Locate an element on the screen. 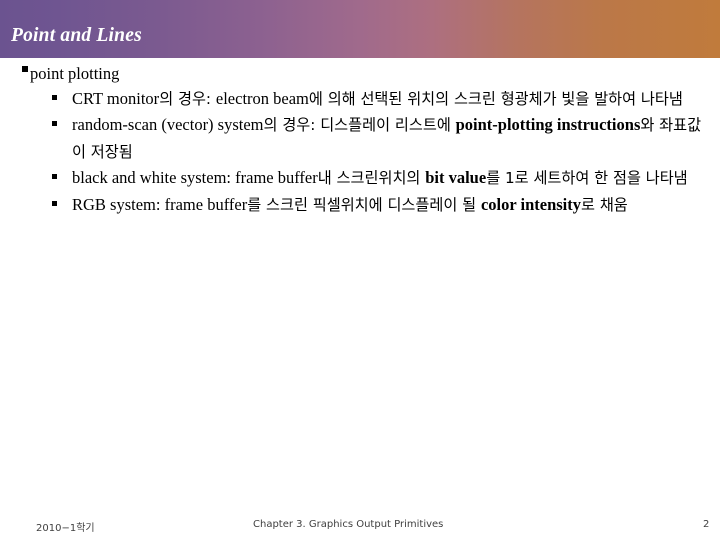  text-run: black and white system: frame buffer is located at coordinates (195, 178).